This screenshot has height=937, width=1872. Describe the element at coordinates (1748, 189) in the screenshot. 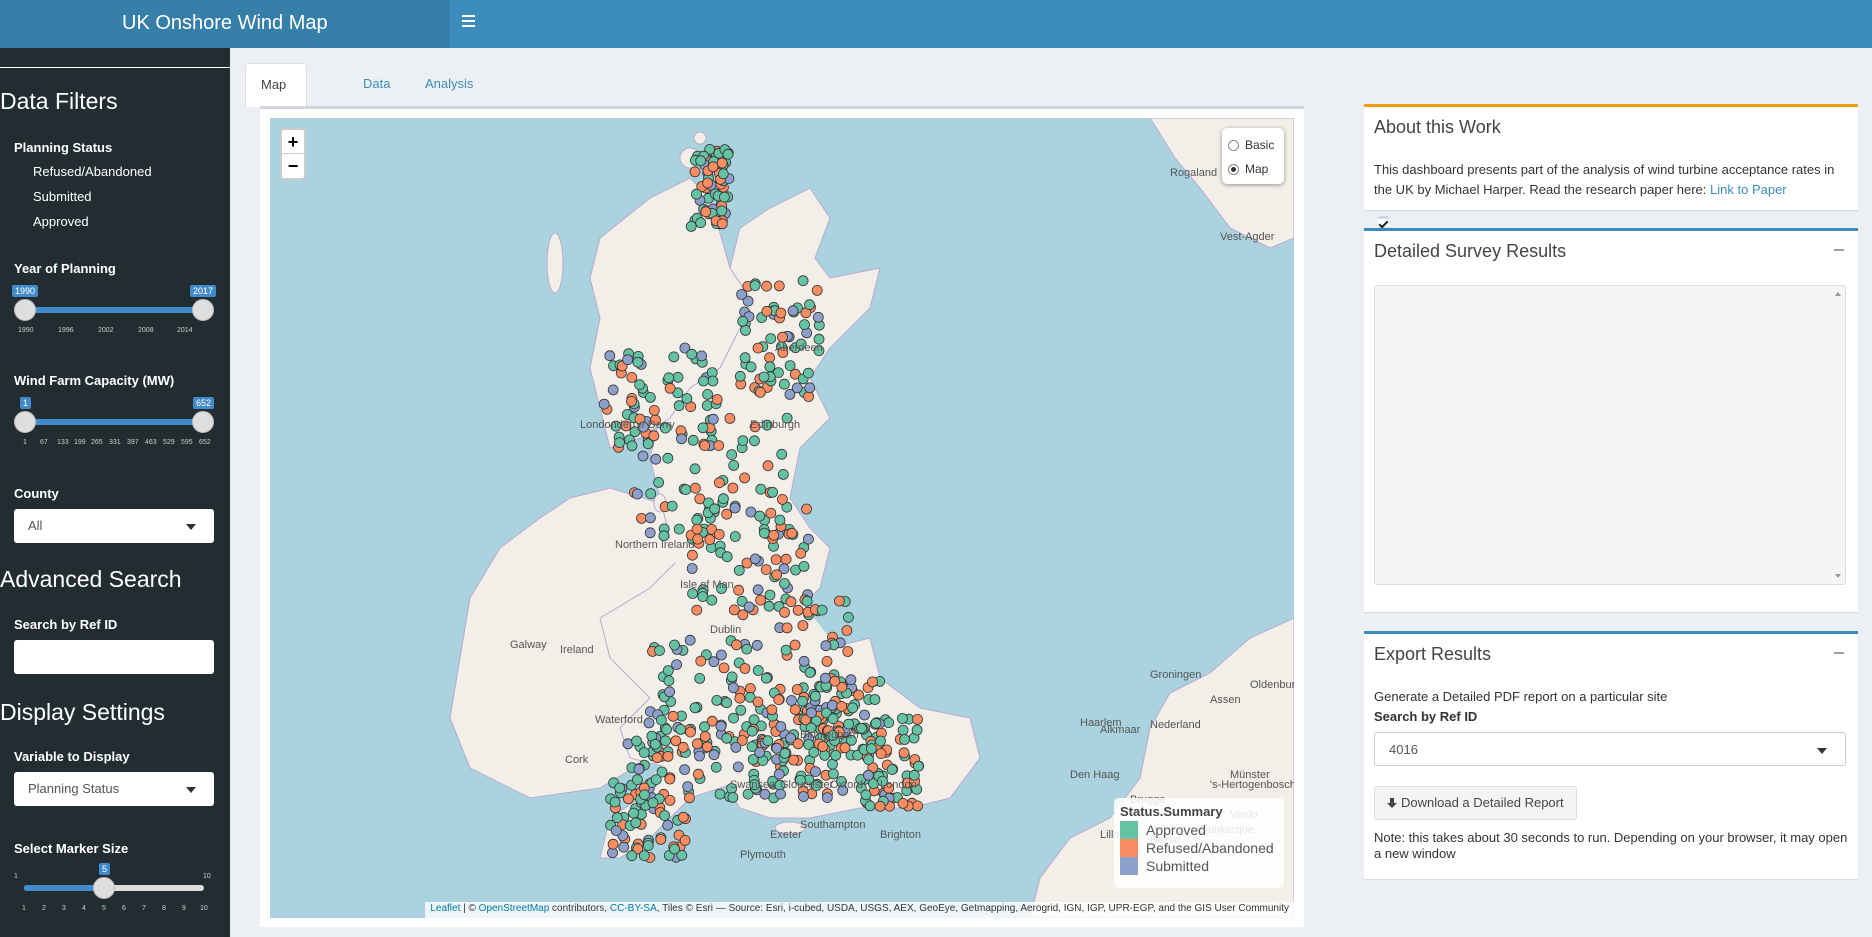

I see `paper-link: Link to Paper` at that location.